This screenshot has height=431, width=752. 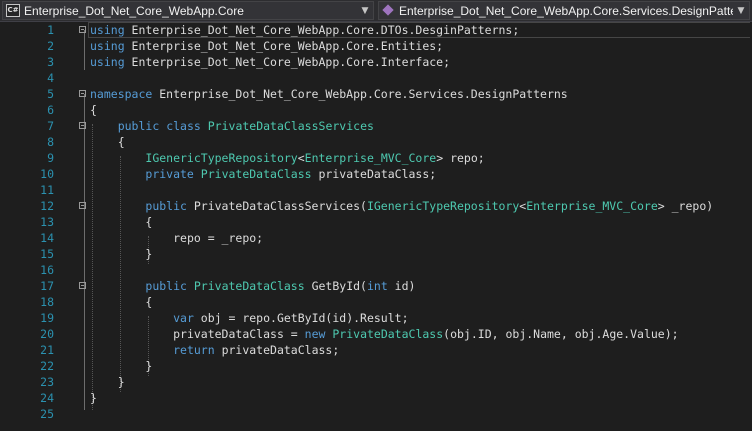 What do you see at coordinates (50, 46) in the screenshot?
I see `line-number: 2` at bounding box center [50, 46].